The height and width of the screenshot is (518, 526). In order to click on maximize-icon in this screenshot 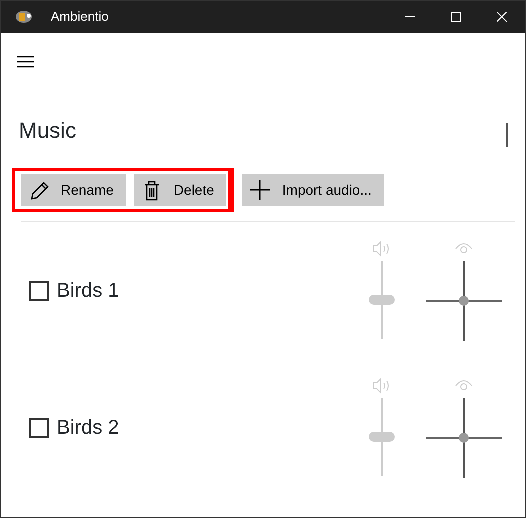, I will do `click(456, 17)`.